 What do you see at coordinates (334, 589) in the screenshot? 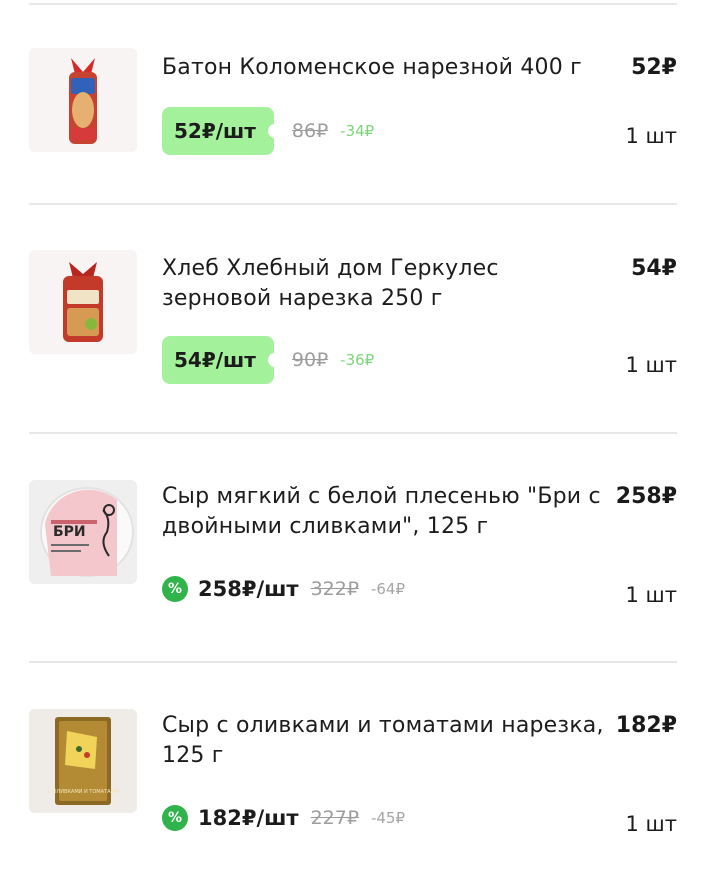
I see `old-price: 322₽` at bounding box center [334, 589].